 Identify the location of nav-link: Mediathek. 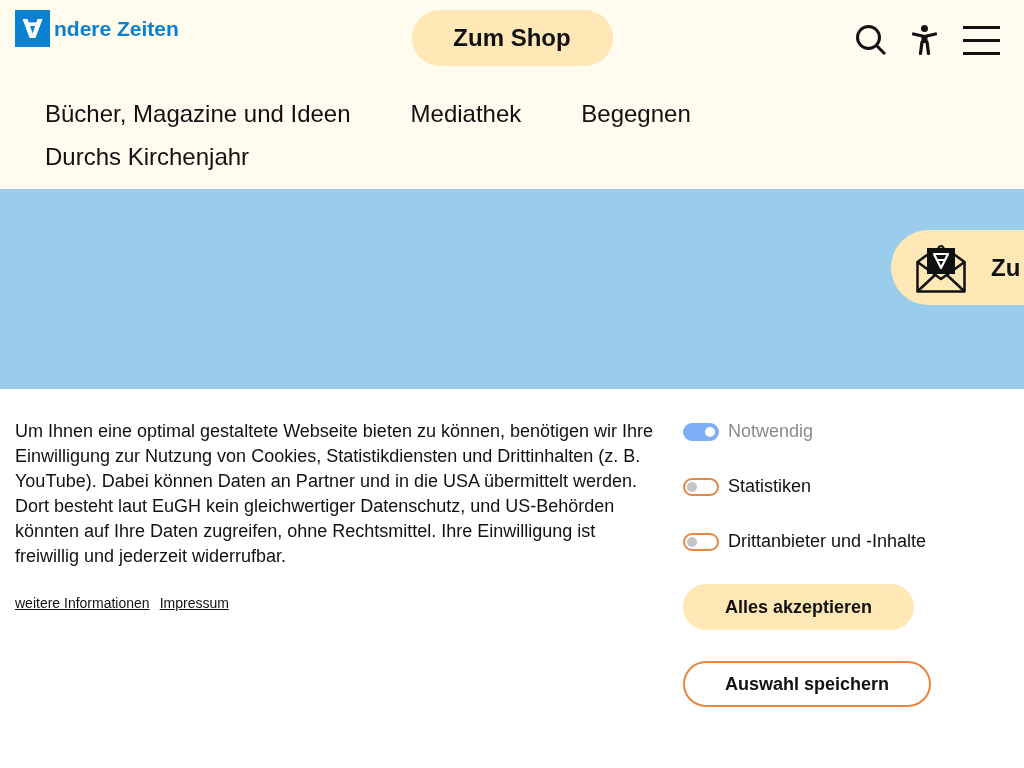
(466, 113).